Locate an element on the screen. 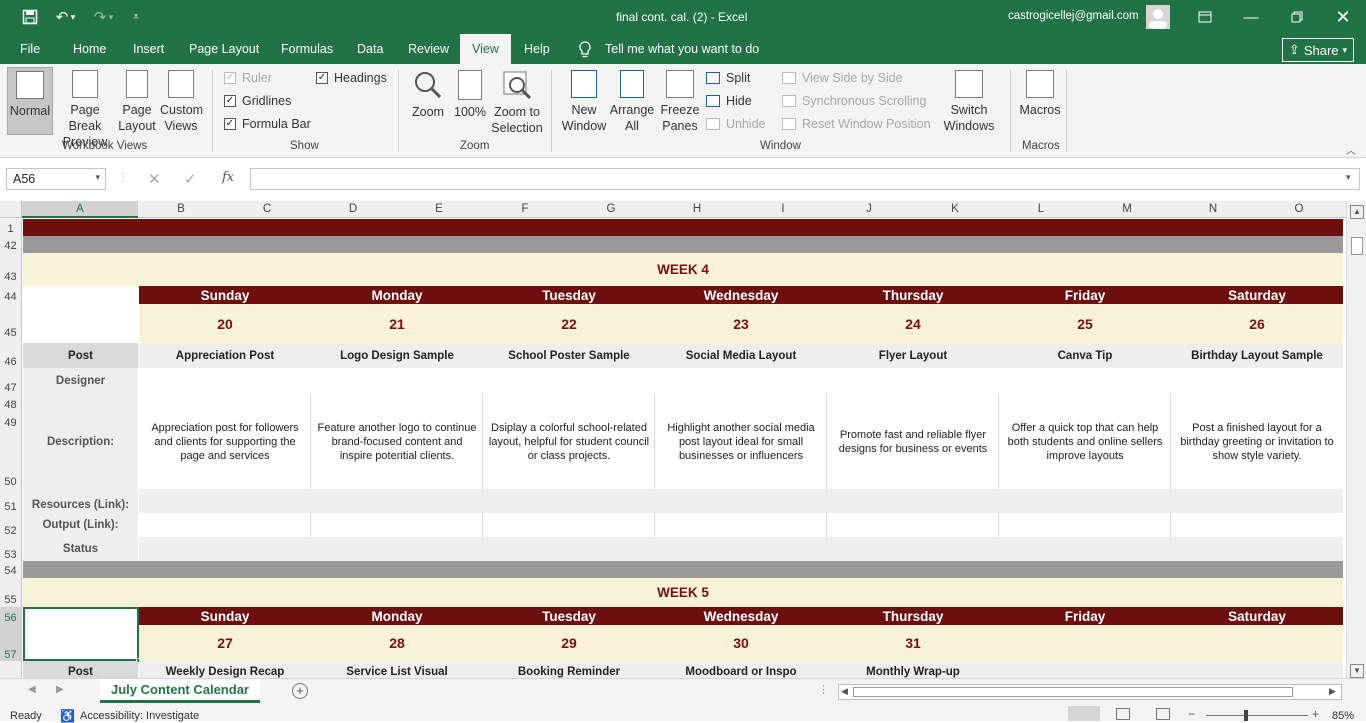 The image size is (1366, 723). enter-icon: ✓ is located at coordinates (190, 179).